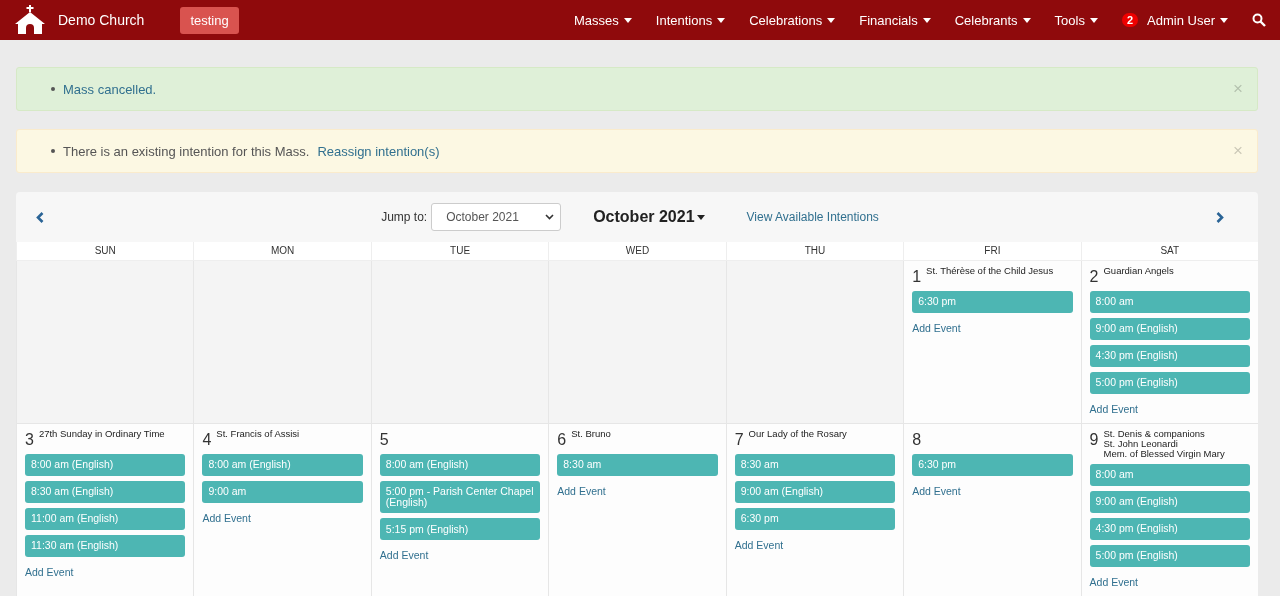 The image size is (1280, 596). Describe the element at coordinates (797, 434) in the screenshot. I see `feast-name: Our Lady of the Rosary` at that location.